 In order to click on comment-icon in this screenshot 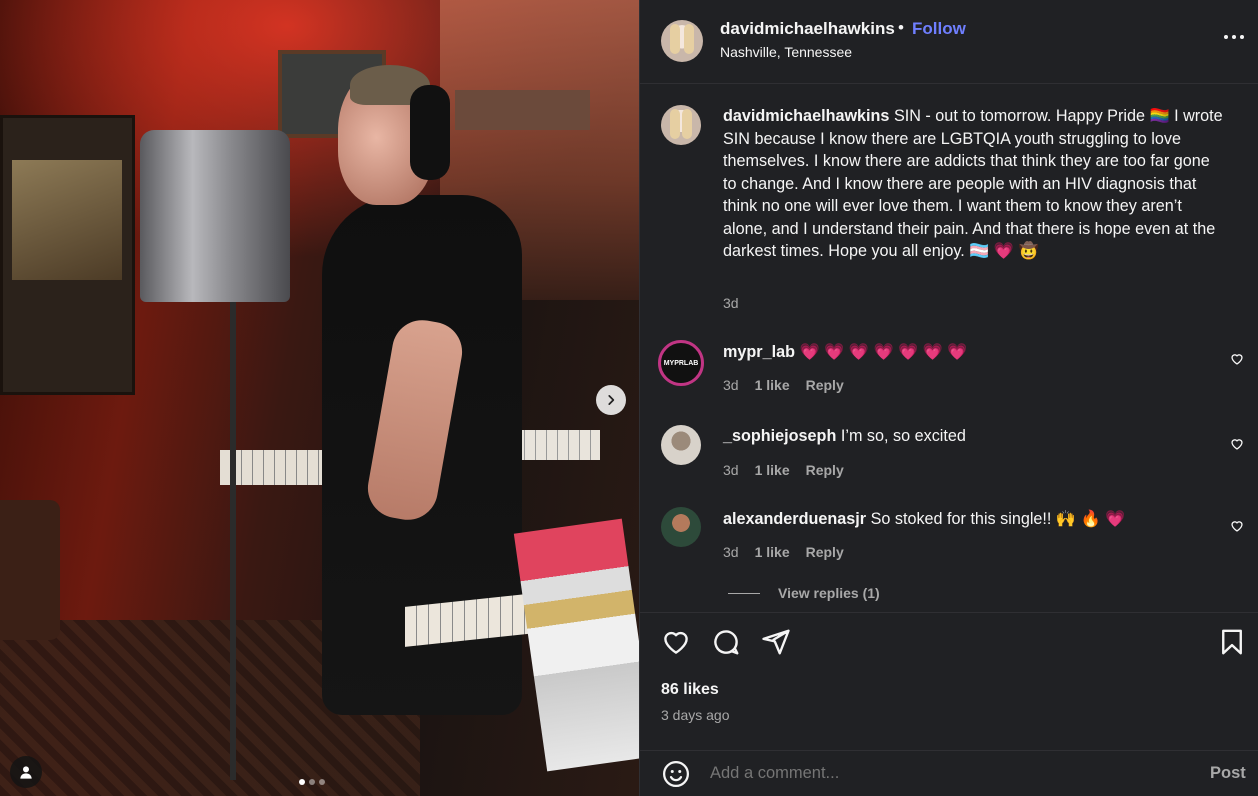, I will do `click(726, 642)`.